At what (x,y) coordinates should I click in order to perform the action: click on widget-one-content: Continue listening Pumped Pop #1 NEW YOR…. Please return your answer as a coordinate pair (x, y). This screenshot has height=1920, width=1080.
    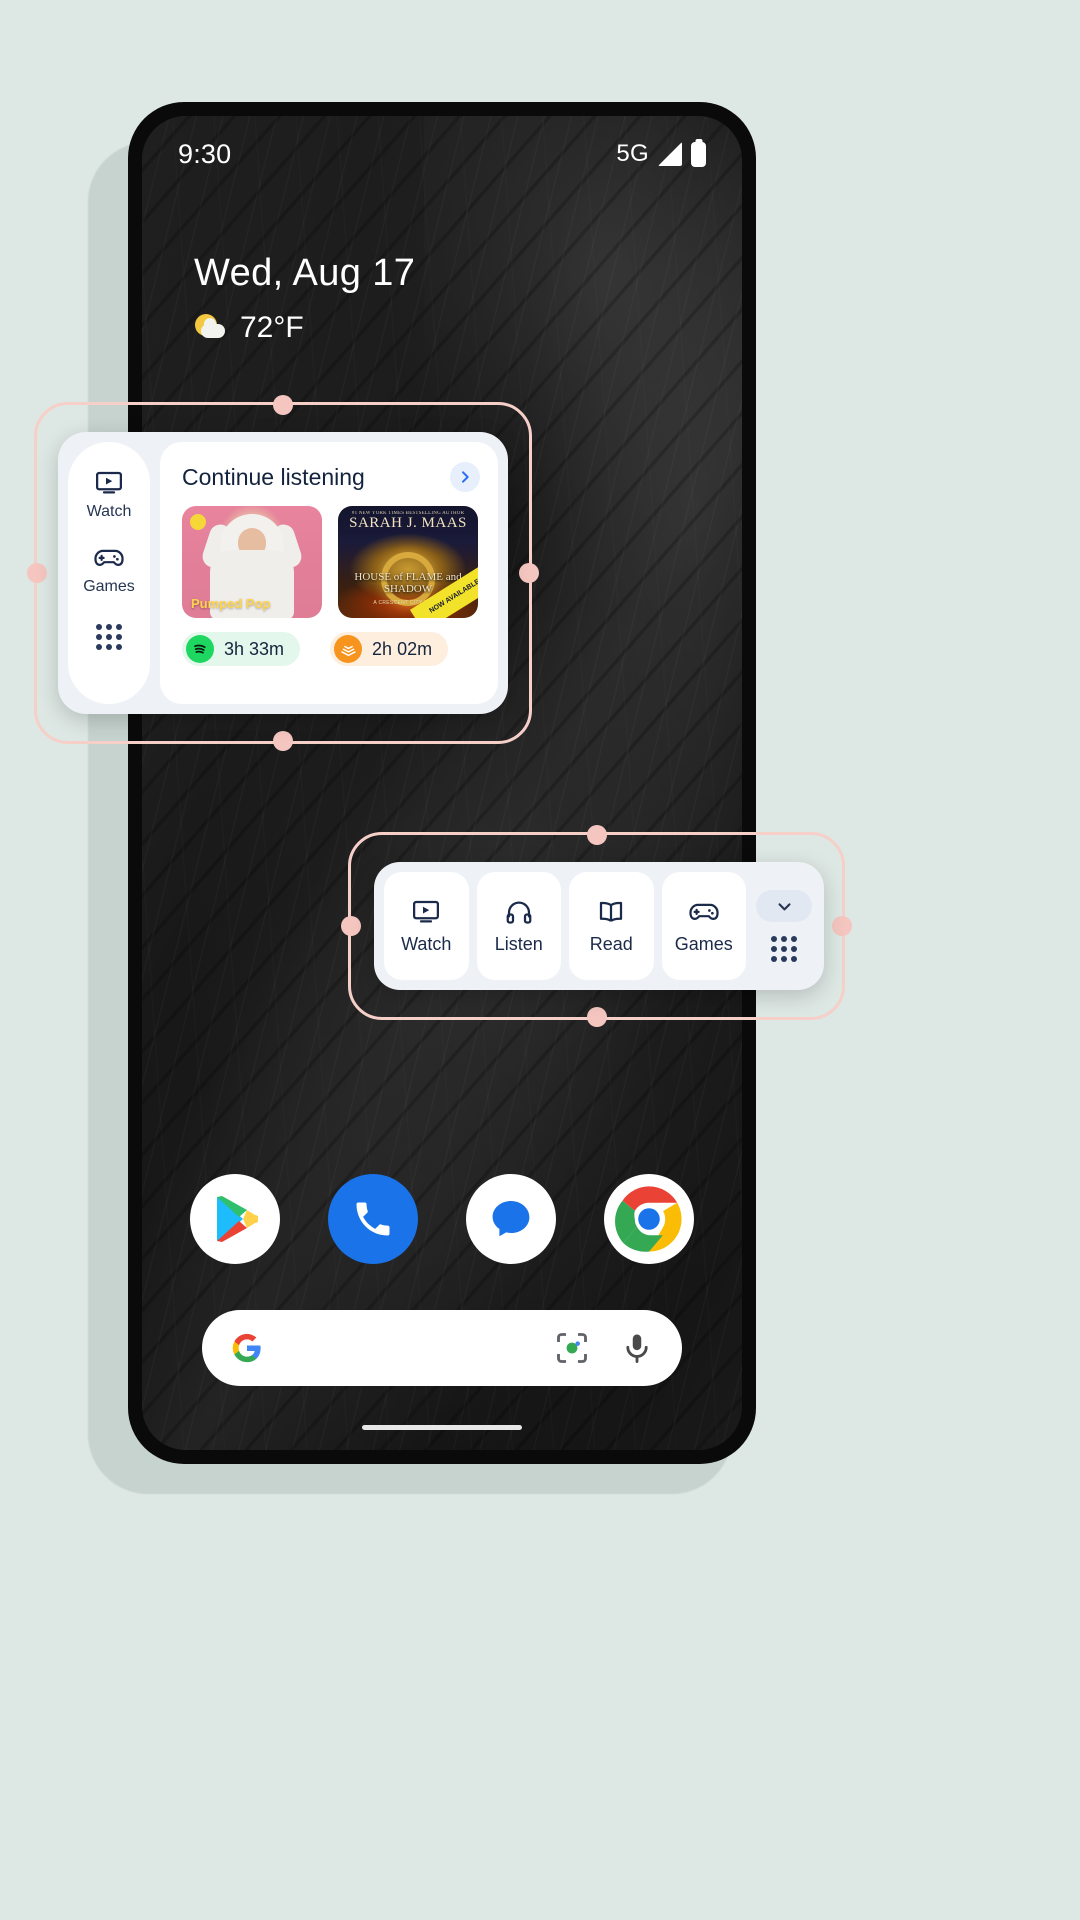
    Looking at the image, I should click on (329, 573).